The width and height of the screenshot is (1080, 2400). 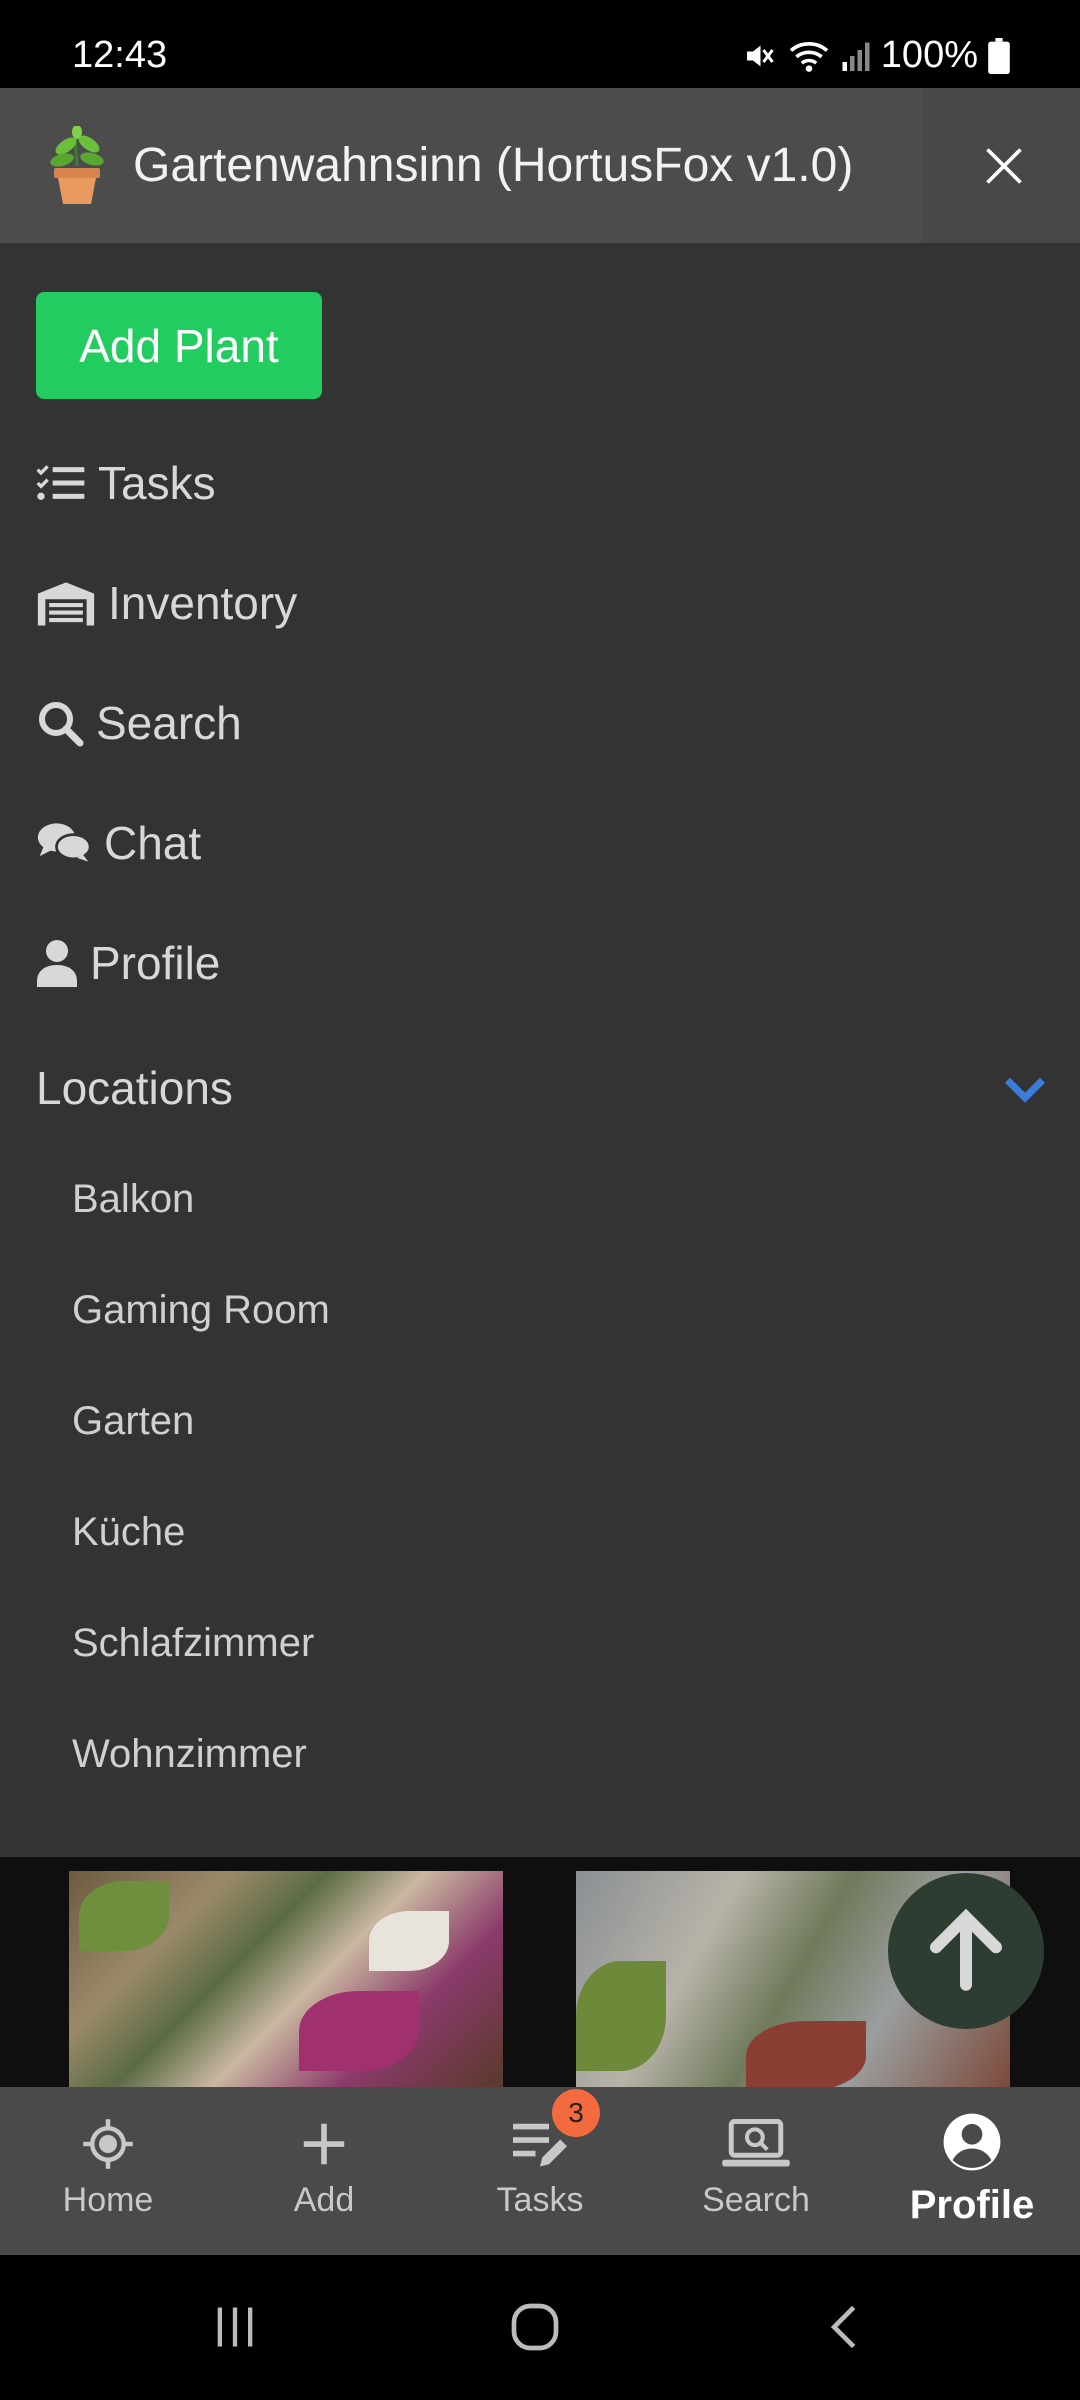 I want to click on system-navigation-bar, so click(x=540, y=2327).